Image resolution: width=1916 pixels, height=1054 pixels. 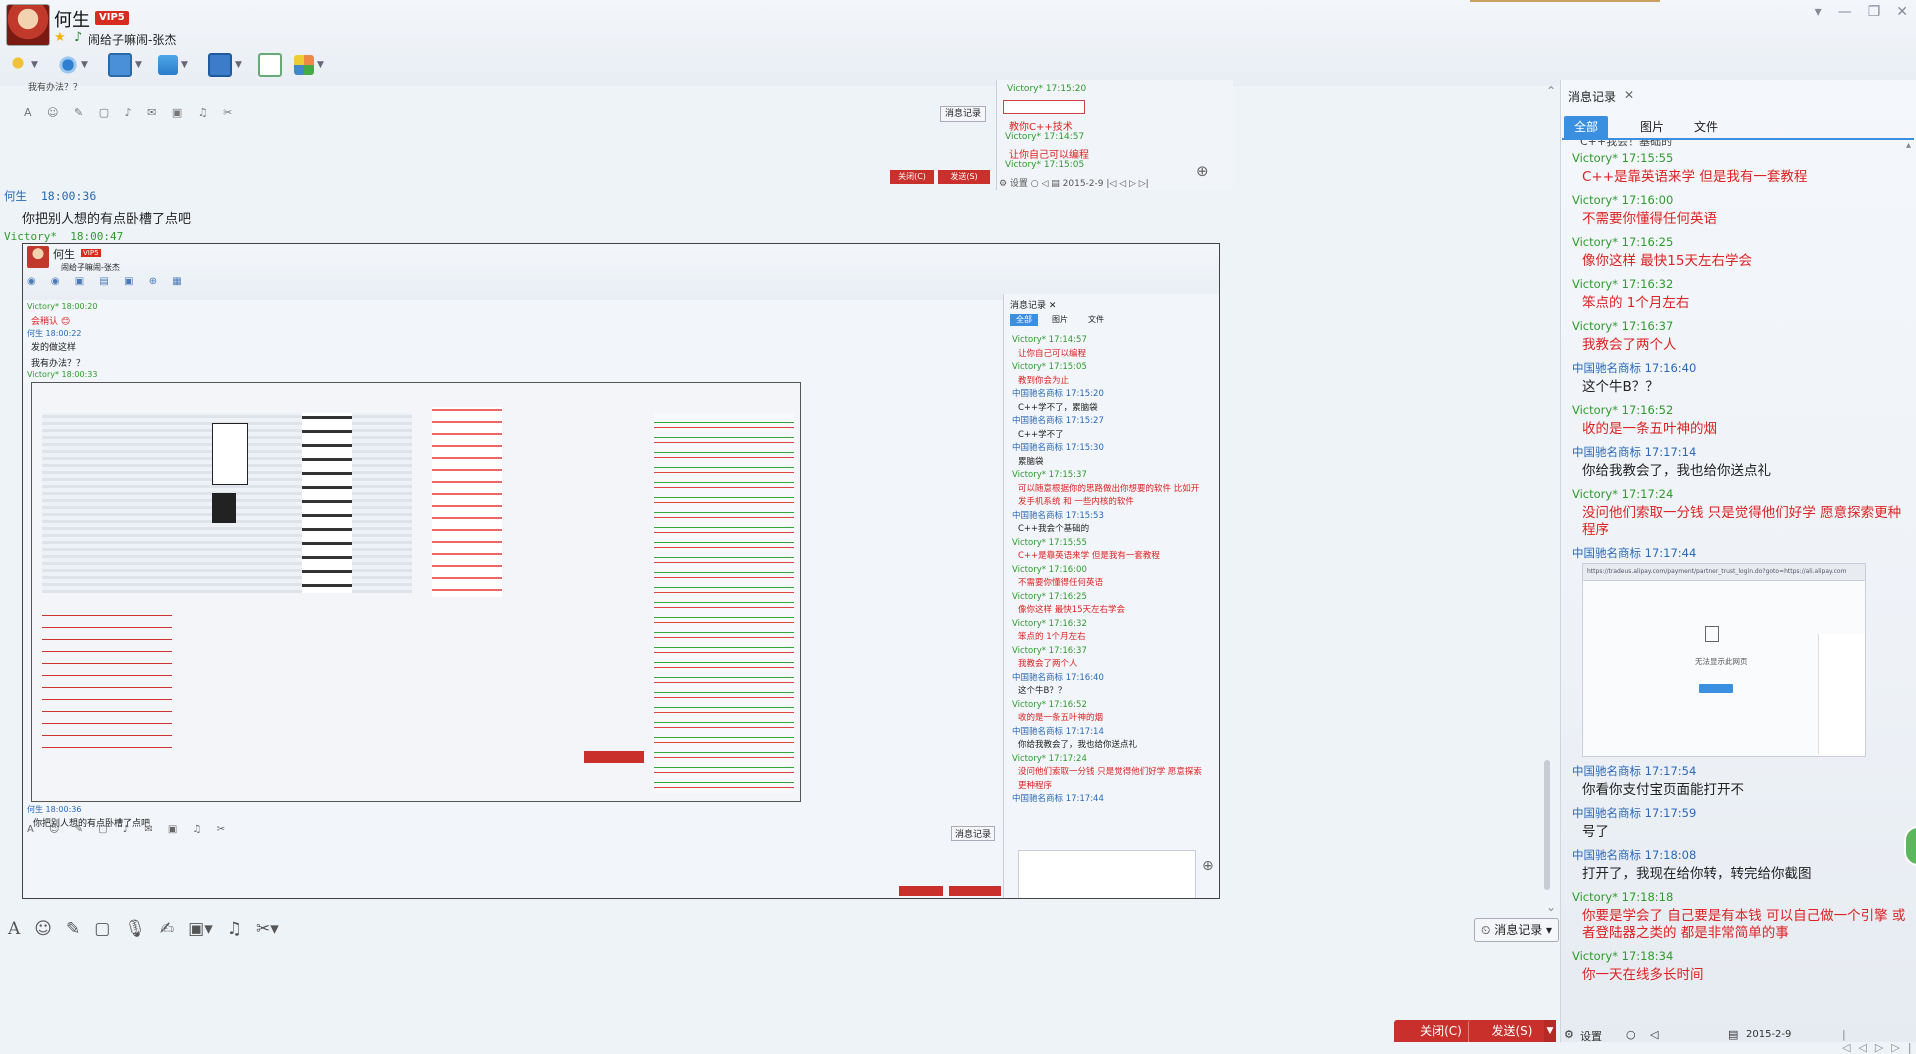 I want to click on video-call-button: ▼, so click(x=75, y=65).